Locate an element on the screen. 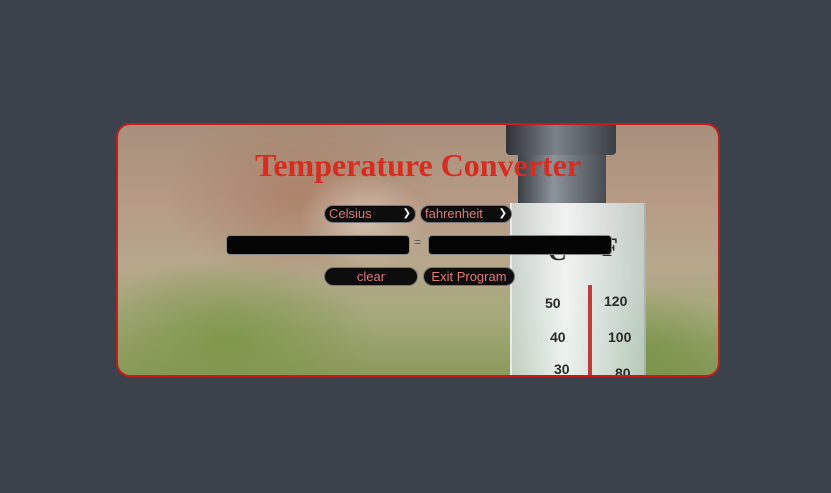 Image resolution: width=831 pixels, height=493 pixels. scale-c-50: 50 is located at coordinates (553, 303).